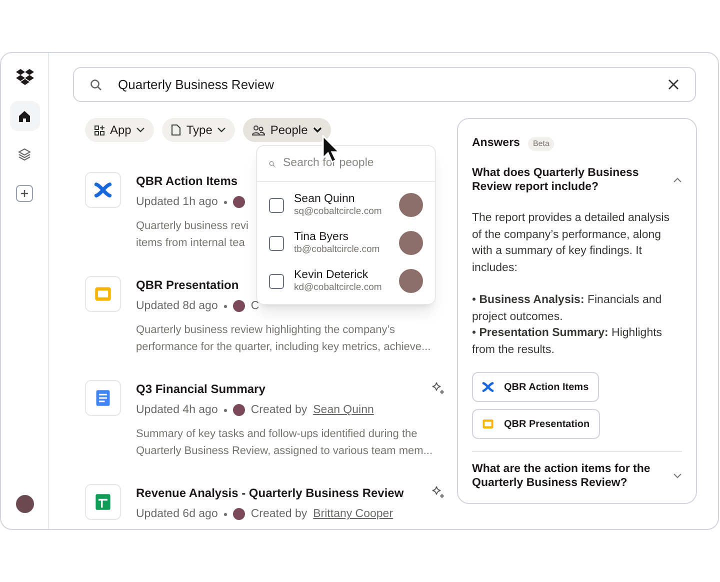  What do you see at coordinates (384, 84) in the screenshot?
I see `search-field: Quarterly Business Review` at bounding box center [384, 84].